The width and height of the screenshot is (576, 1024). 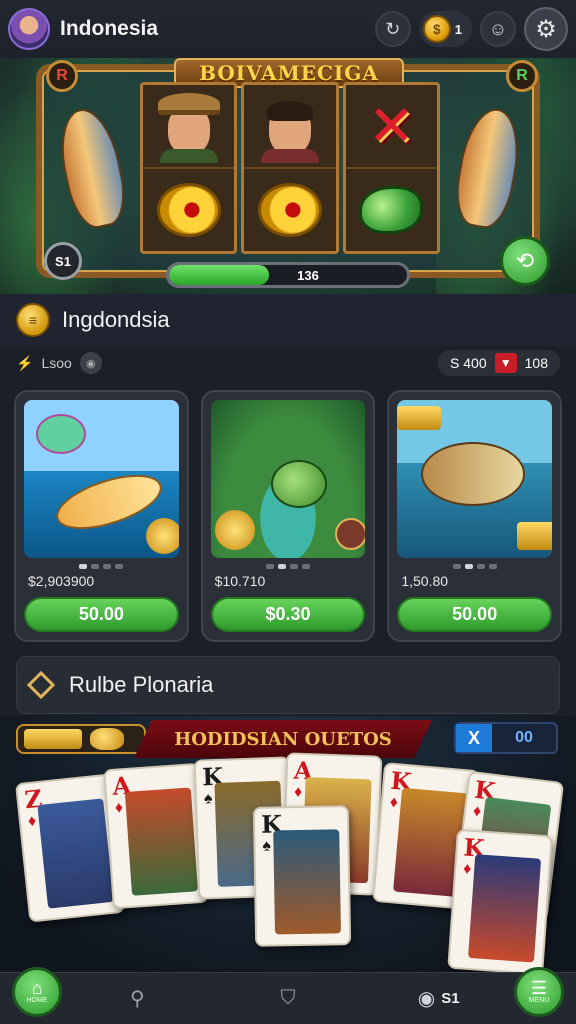 What do you see at coordinates (539, 1000) in the screenshot?
I see `nav-menu-label: MENU` at bounding box center [539, 1000].